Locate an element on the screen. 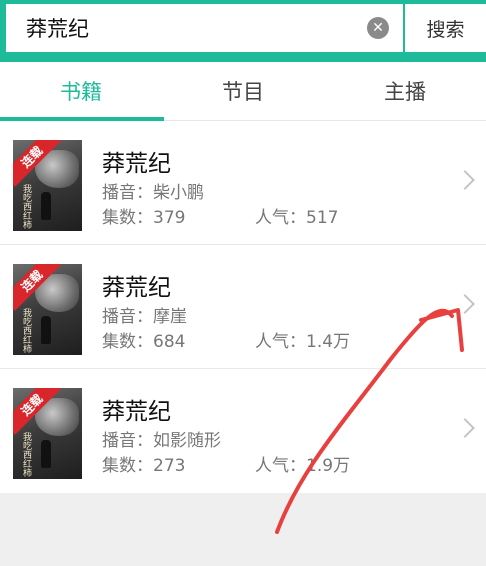 Image resolution: width=486 pixels, height=566 pixels. episode-count: 集数：684 is located at coordinates (143, 339).